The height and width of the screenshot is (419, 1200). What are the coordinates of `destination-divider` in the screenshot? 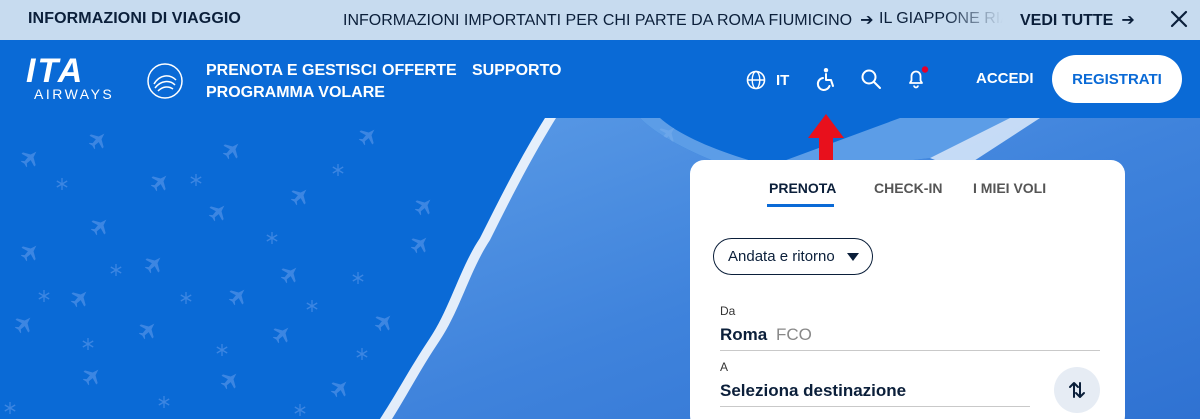 It's located at (875, 406).